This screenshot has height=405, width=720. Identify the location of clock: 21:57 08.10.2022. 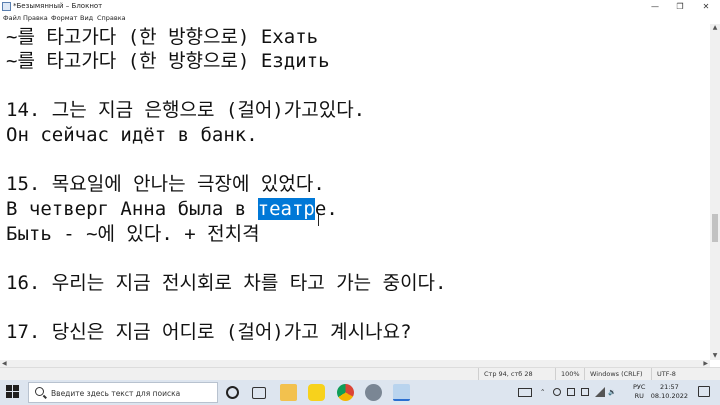
(669, 392).